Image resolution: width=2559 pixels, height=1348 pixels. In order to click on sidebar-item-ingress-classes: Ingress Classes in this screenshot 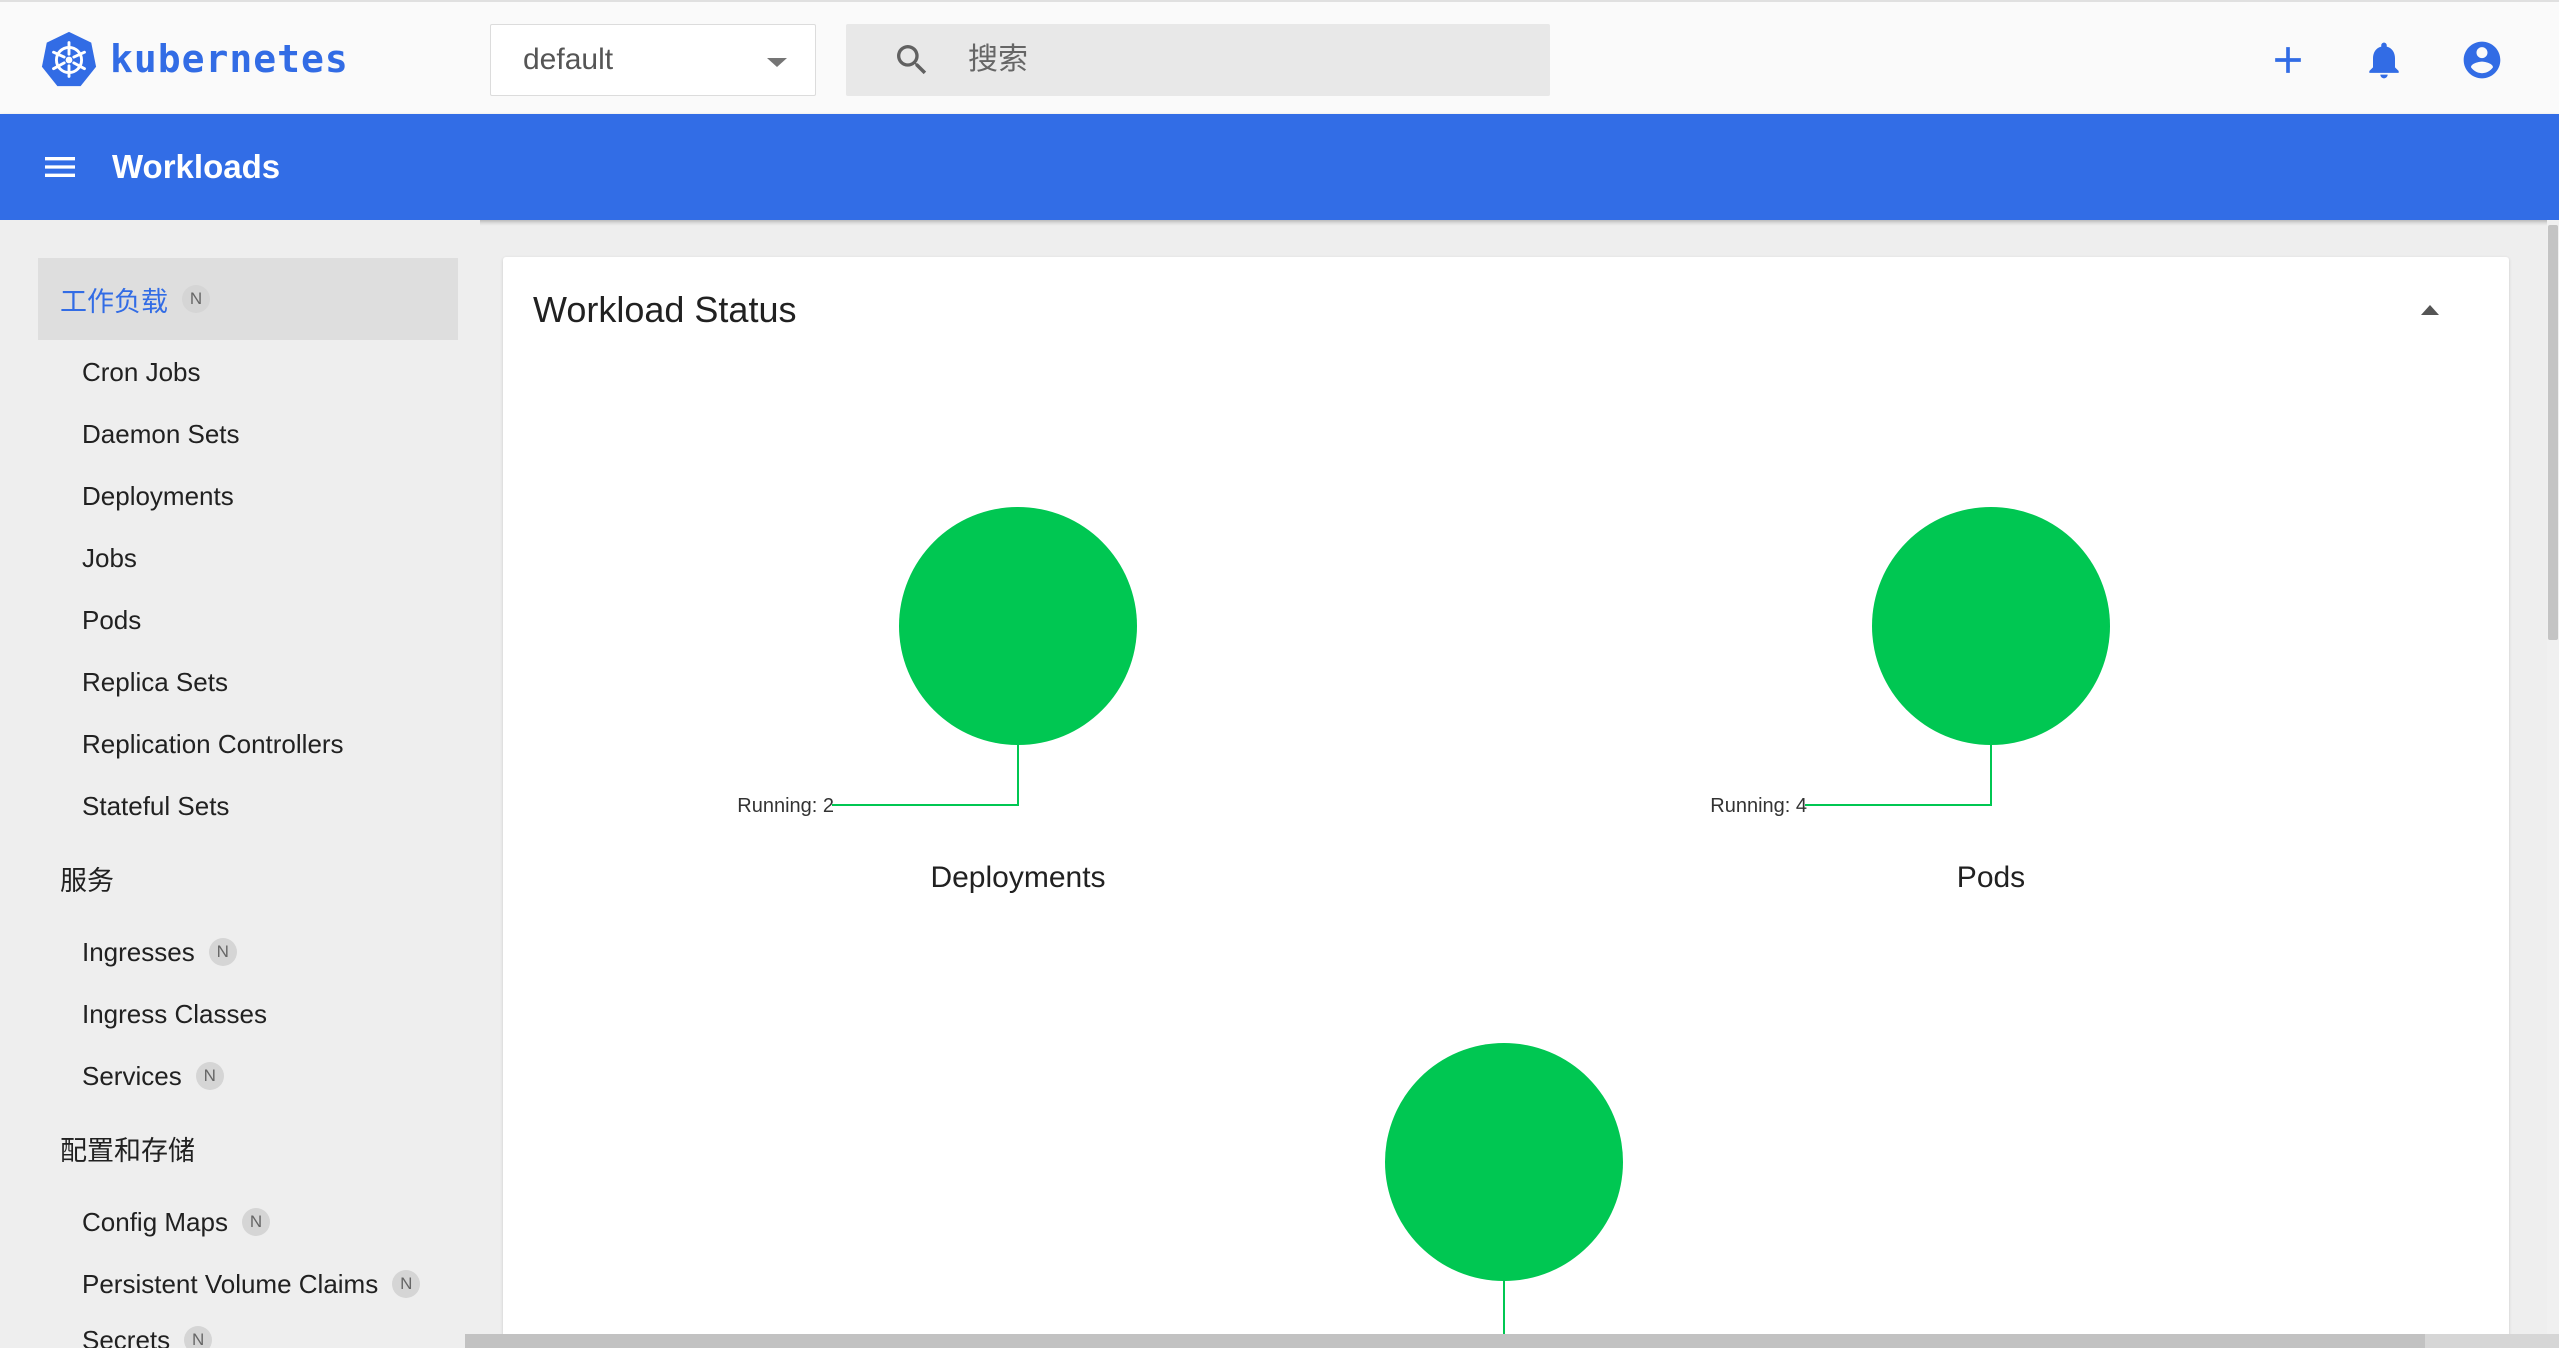, I will do `click(174, 1014)`.